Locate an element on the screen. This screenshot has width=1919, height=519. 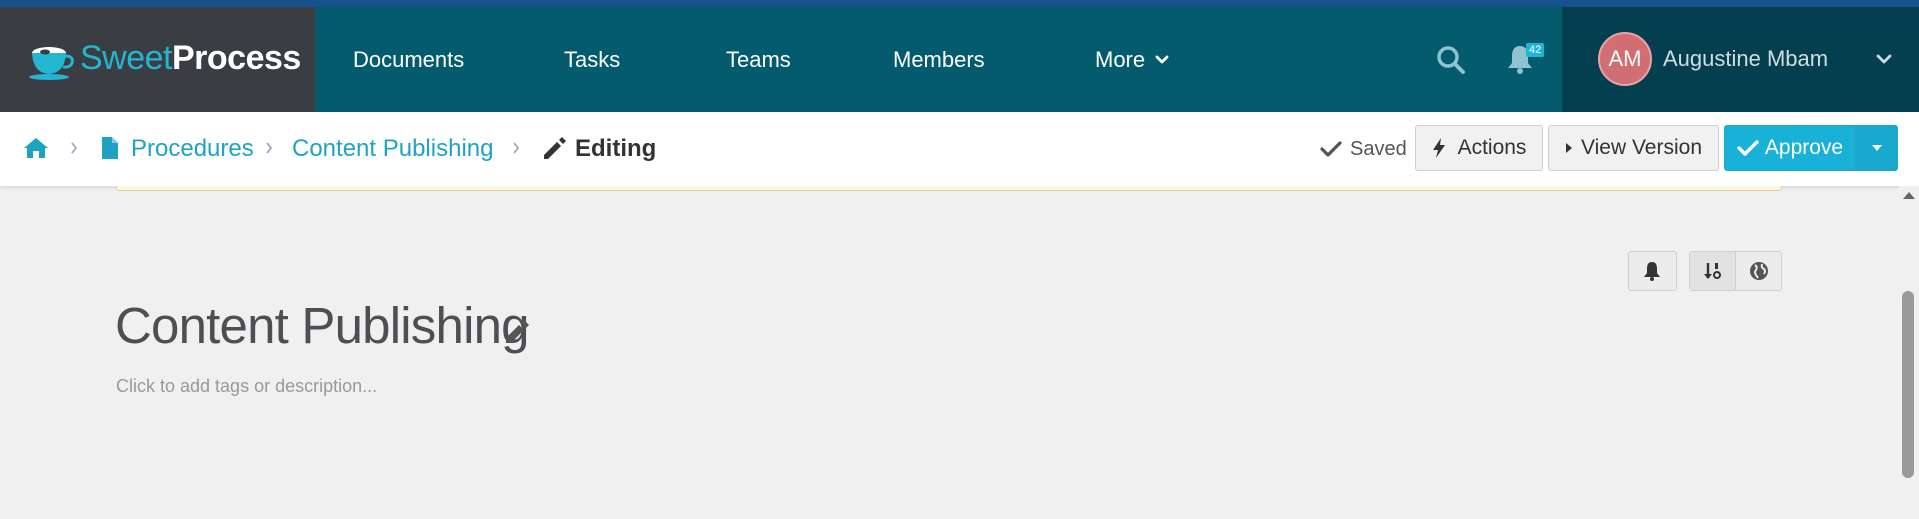
notification-toggle-group is located at coordinates (1652, 271).